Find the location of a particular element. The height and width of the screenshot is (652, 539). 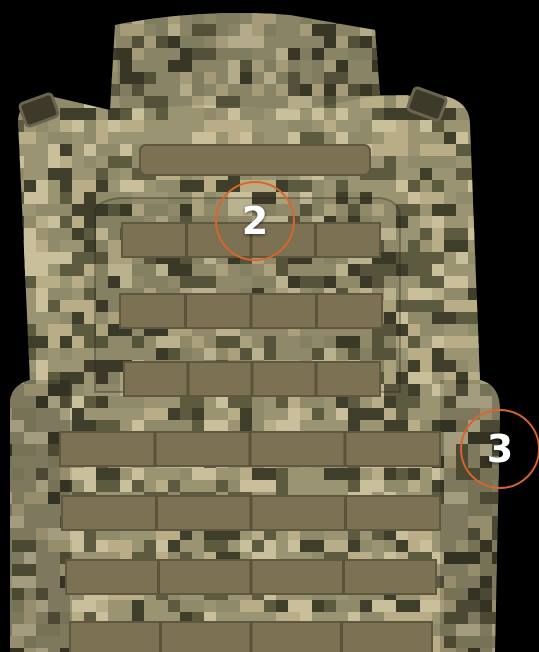

callout-marker-2: 2 is located at coordinates (255, 221).